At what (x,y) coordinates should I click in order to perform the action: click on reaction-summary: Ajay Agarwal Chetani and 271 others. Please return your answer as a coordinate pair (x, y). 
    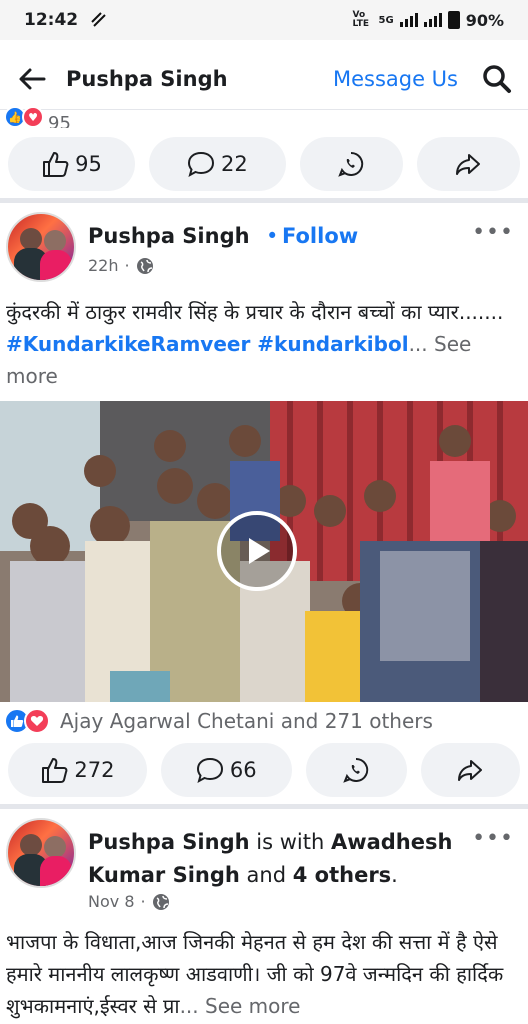
    Looking at the image, I should click on (218, 721).